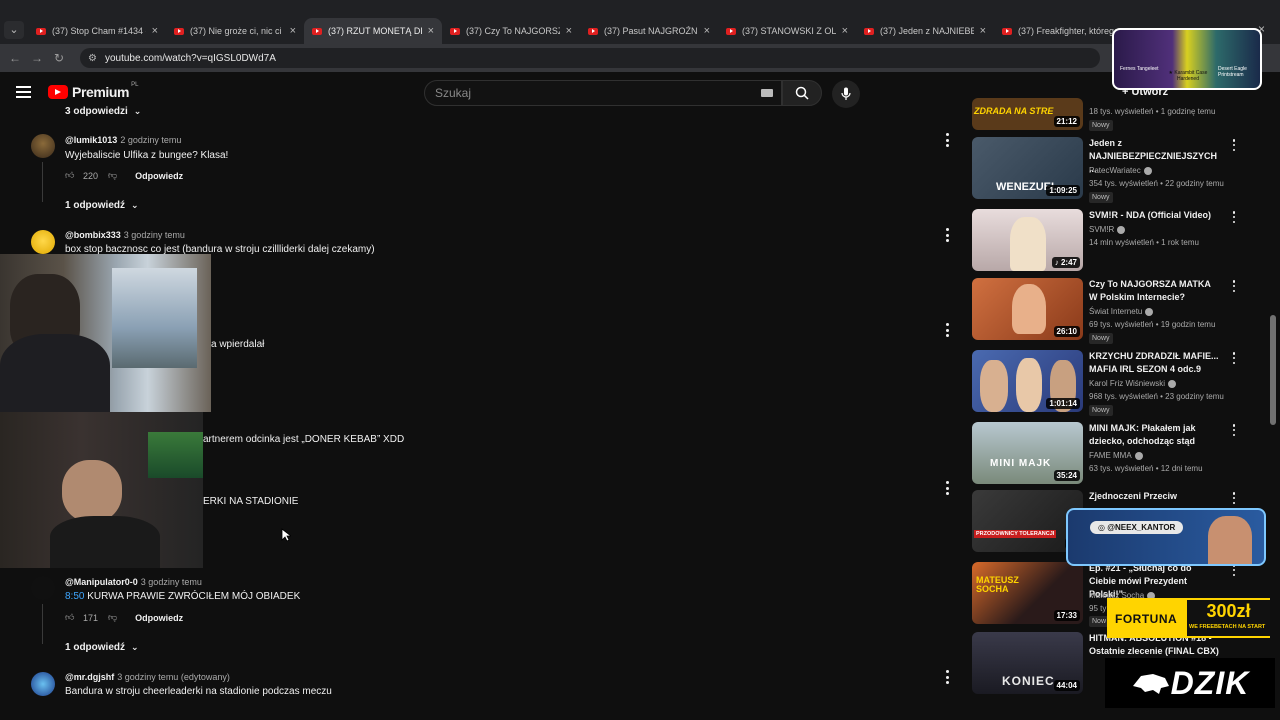  What do you see at coordinates (1027, 309) in the screenshot?
I see `video-thumbnail: 26:10` at bounding box center [1027, 309].